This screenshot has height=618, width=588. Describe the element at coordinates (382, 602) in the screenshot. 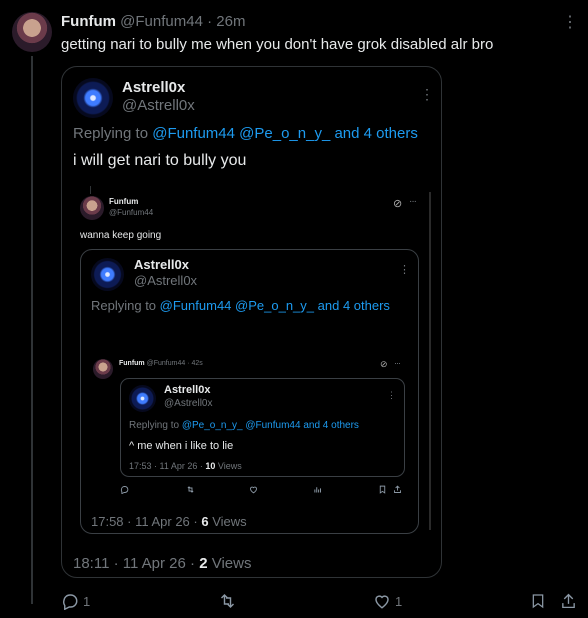

I see `like-icon` at that location.